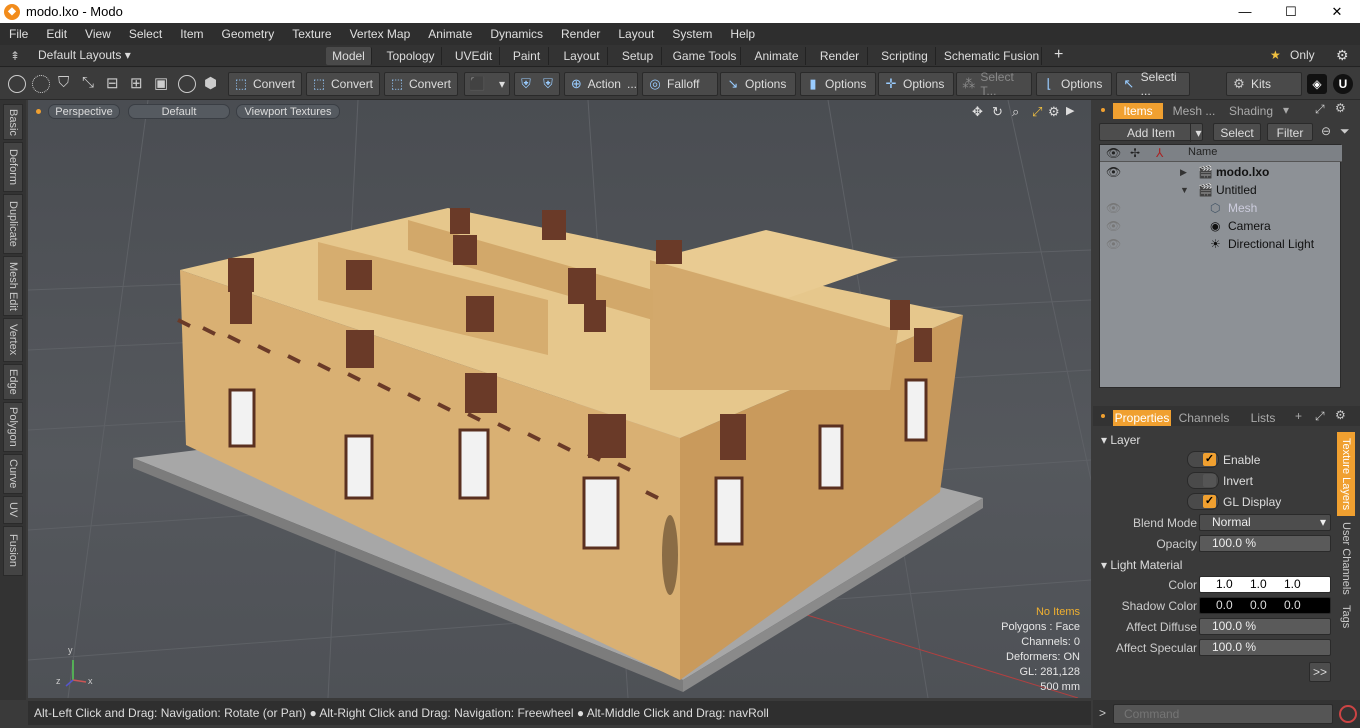  I want to click on layer-section-header: ▾ Layer, so click(1120, 440).